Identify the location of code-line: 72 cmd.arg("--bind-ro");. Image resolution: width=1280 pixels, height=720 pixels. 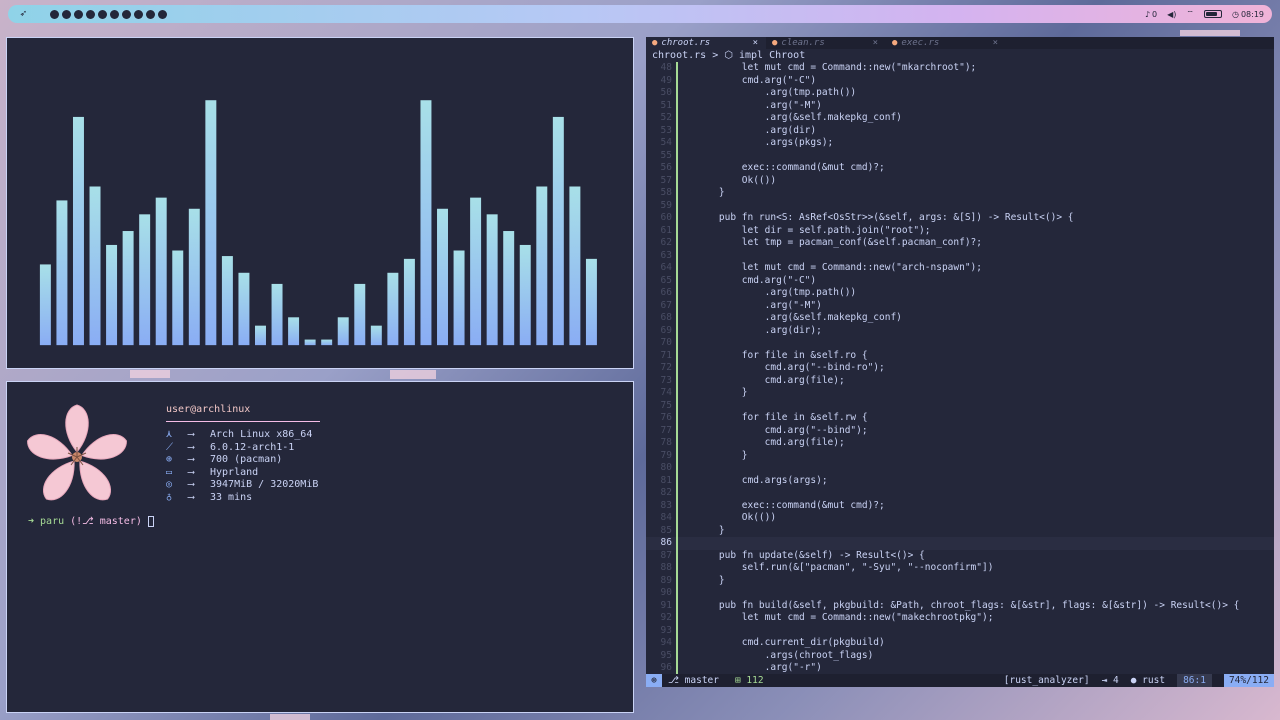
(960, 368).